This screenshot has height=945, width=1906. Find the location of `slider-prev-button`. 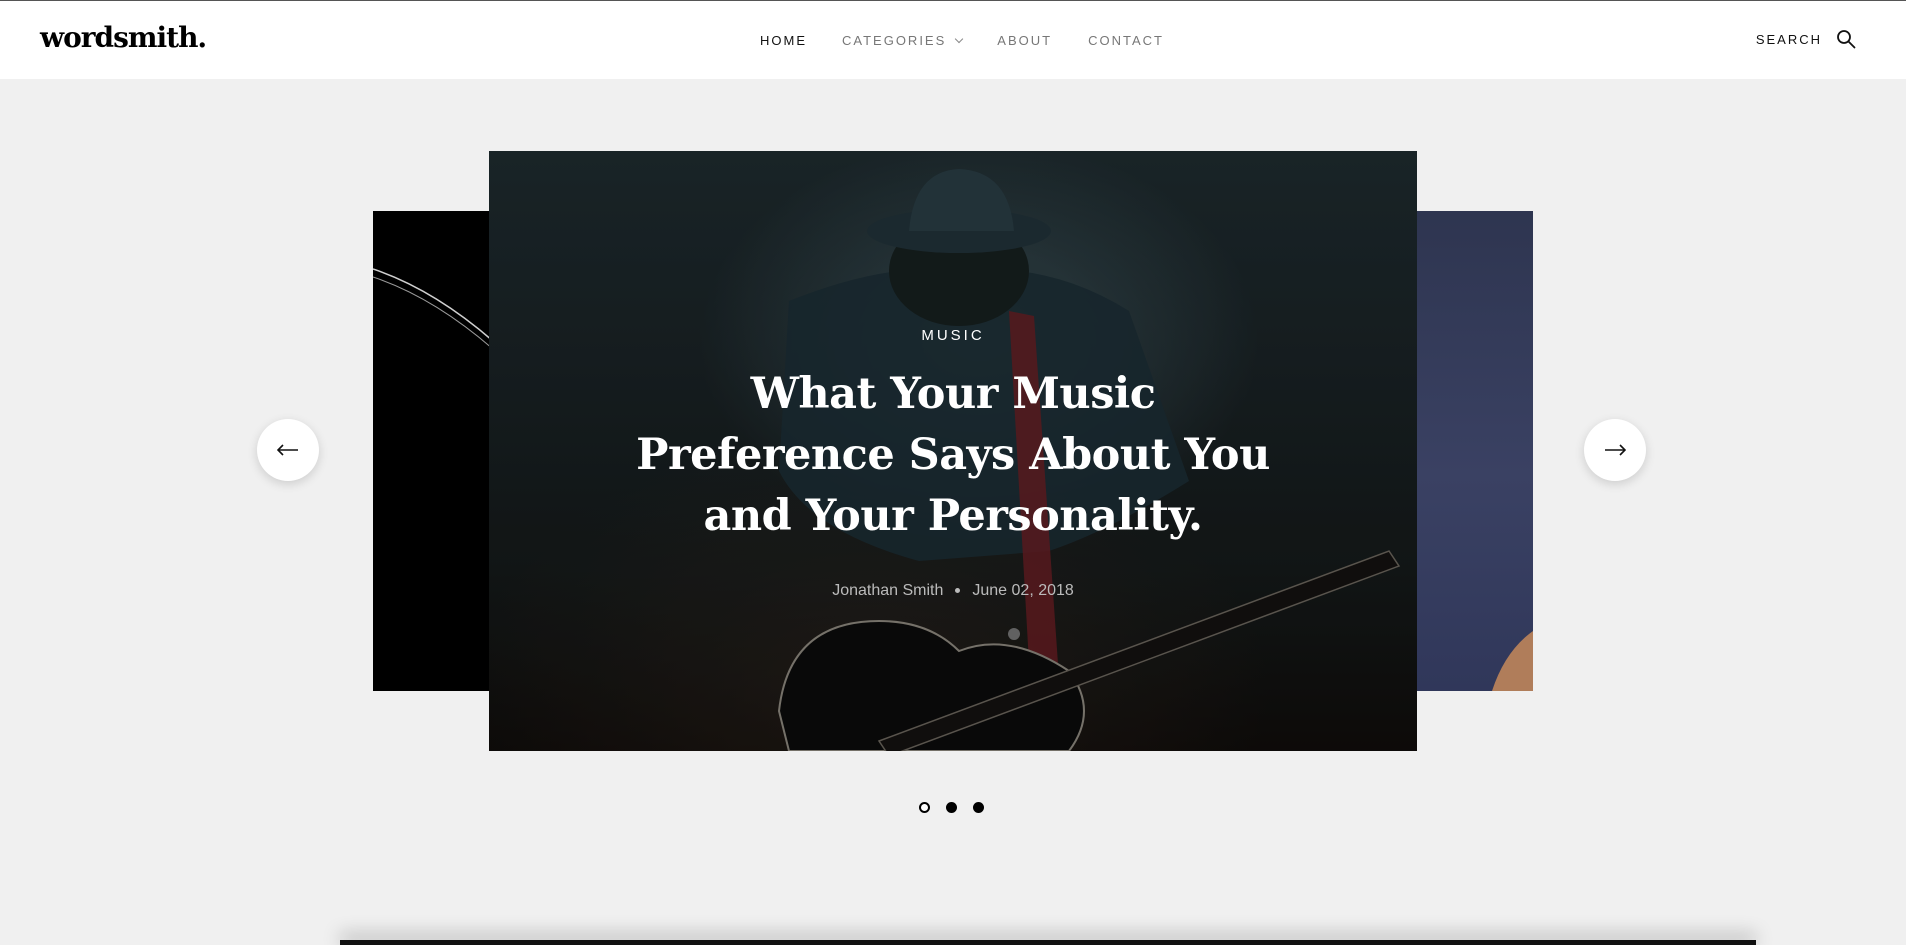

slider-prev-button is located at coordinates (288, 450).